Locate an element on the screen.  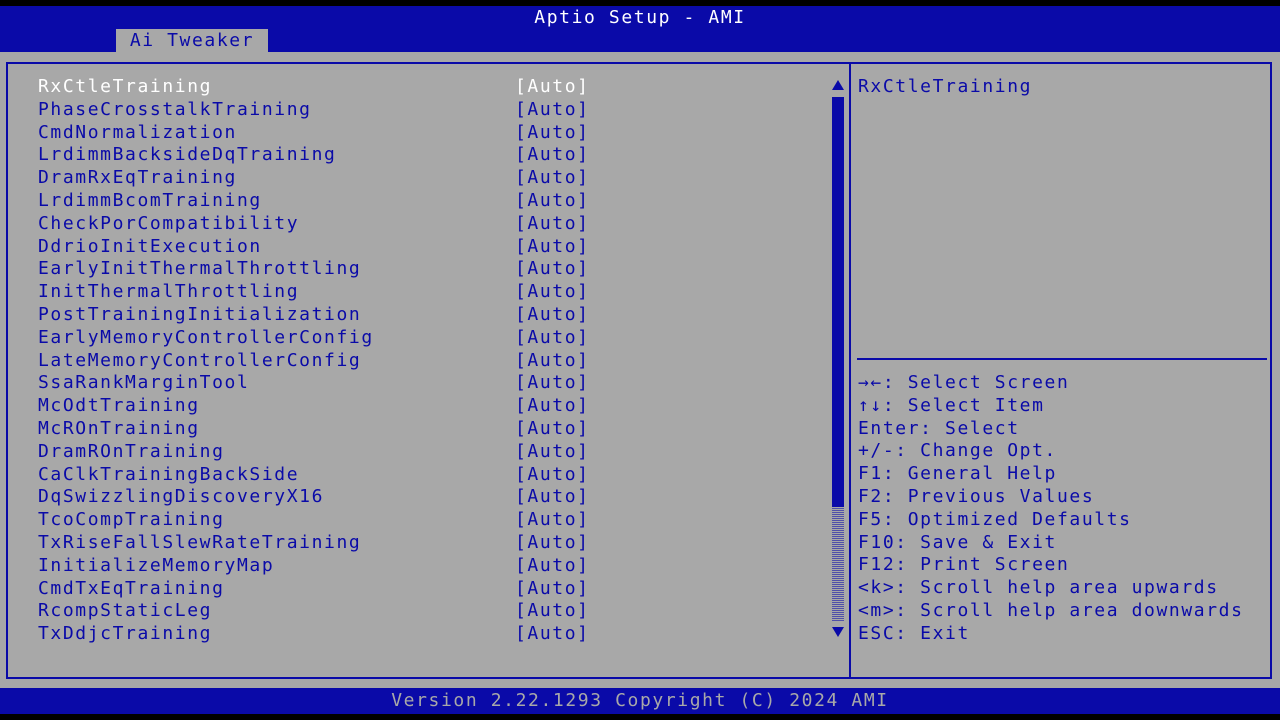
setting-label: CmdNormalization is located at coordinates (137, 132).